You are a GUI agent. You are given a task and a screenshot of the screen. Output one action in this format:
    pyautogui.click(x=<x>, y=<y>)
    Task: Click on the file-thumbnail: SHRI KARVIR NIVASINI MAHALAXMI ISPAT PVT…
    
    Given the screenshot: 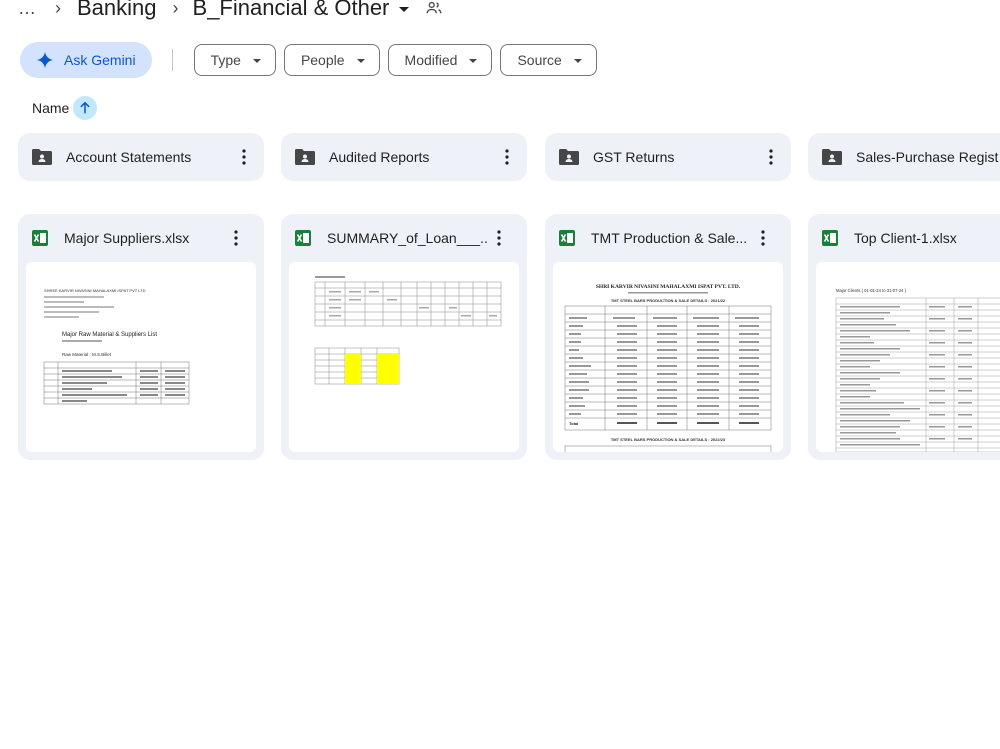 What is the action you would take?
    pyautogui.click(x=668, y=357)
    